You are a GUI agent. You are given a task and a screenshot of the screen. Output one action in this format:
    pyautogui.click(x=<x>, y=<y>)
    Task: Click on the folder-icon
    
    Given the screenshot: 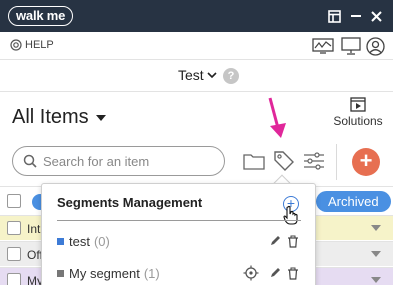 What is the action you would take?
    pyautogui.click(x=254, y=161)
    